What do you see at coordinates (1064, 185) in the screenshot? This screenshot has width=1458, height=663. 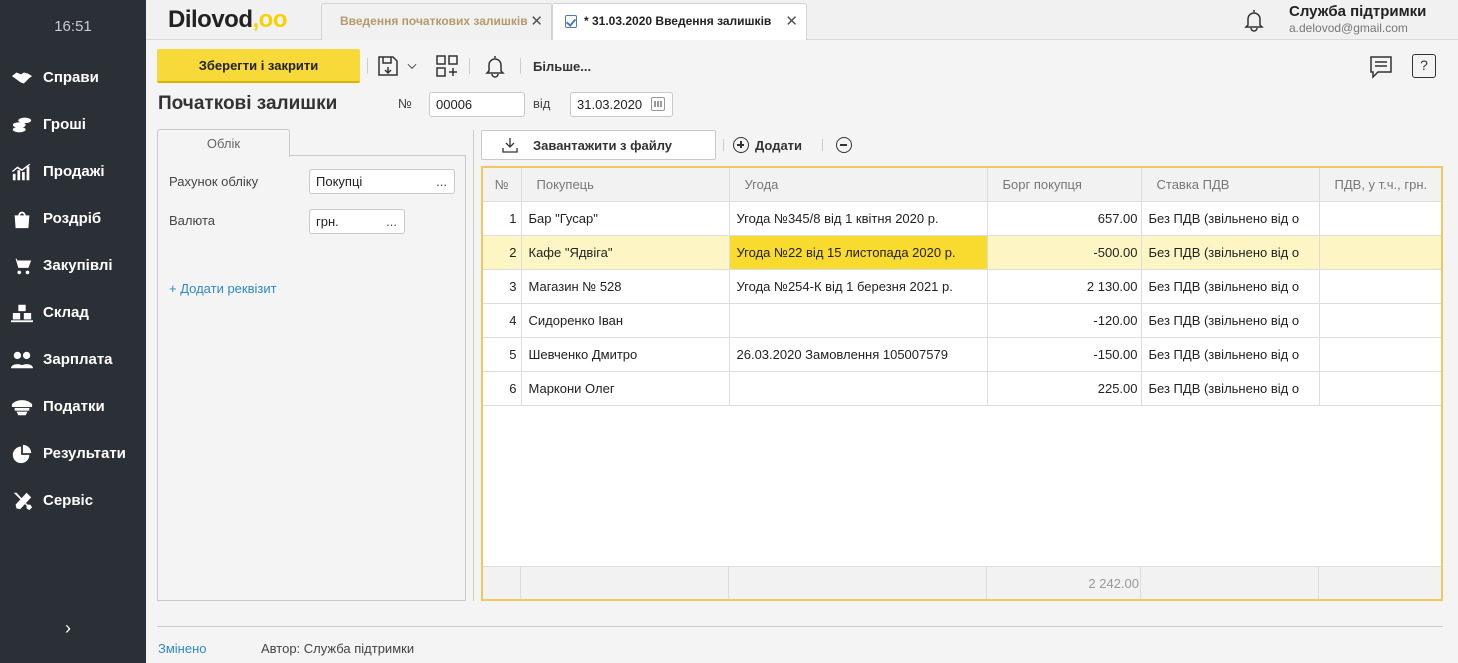 I see `column-header-debt: Борг покупця` at bounding box center [1064, 185].